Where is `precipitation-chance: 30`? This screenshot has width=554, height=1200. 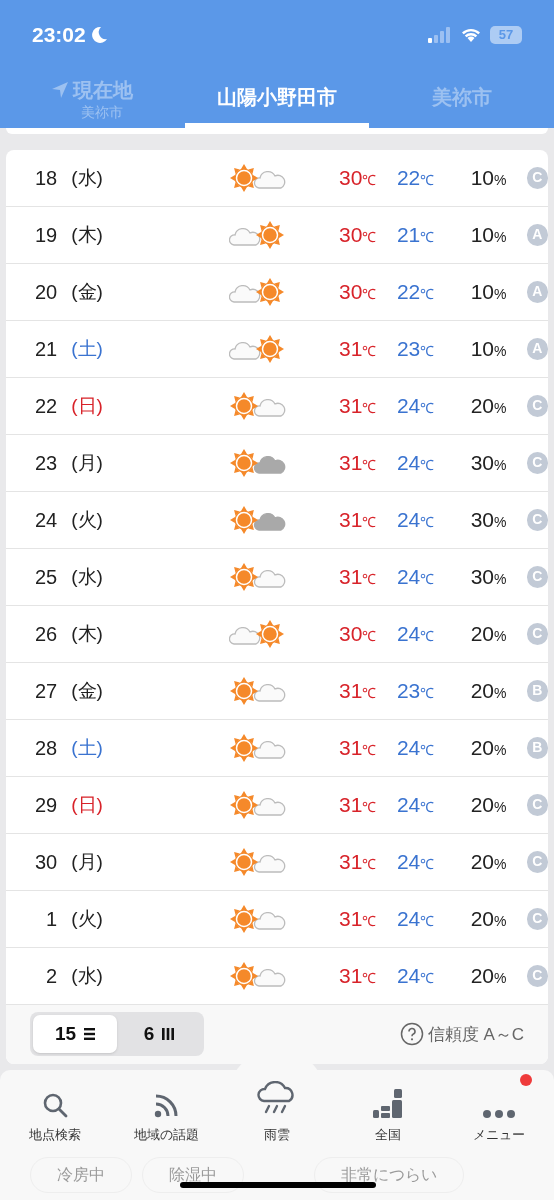
precipitation-chance: 30 is located at coordinates (482, 577).